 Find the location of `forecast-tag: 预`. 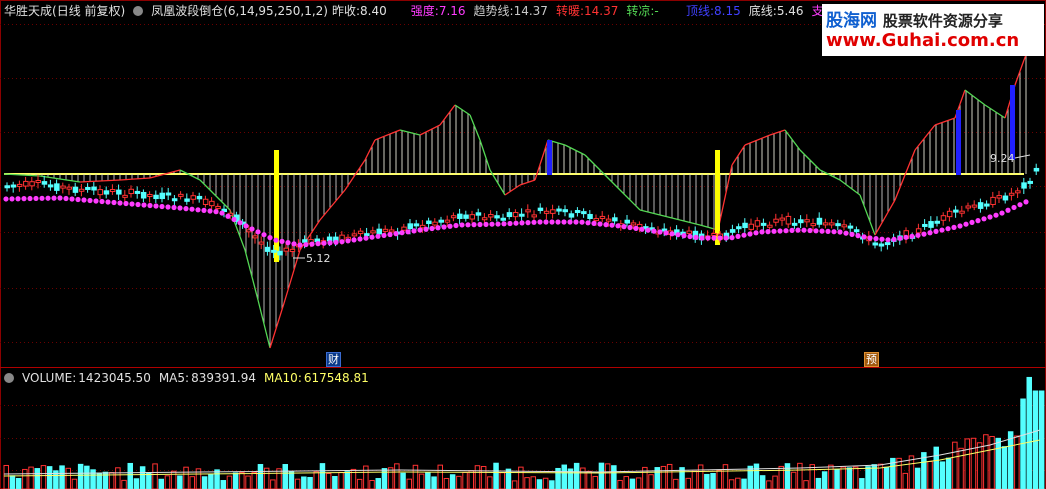

forecast-tag: 预 is located at coordinates (871, 359).